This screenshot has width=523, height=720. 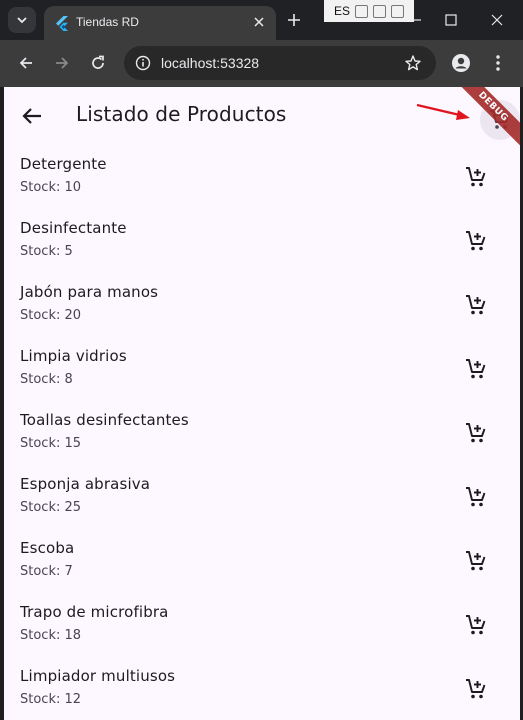 I want to click on window-close-icon, so click(x=497, y=20).